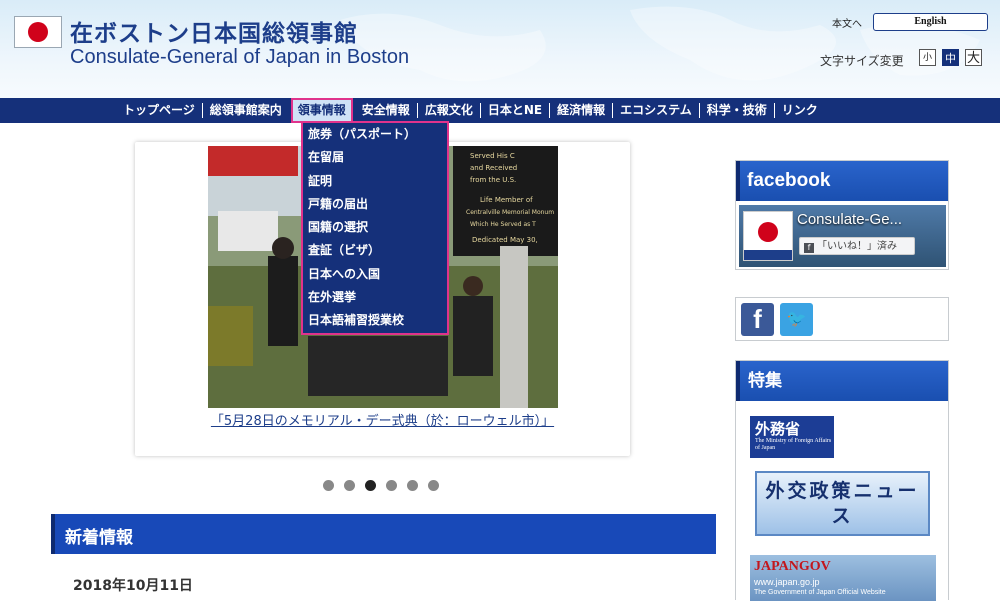 Image resolution: width=1000 pixels, height=601 pixels. Describe the element at coordinates (973, 57) in the screenshot. I see `font-size-large-button: 大` at that location.